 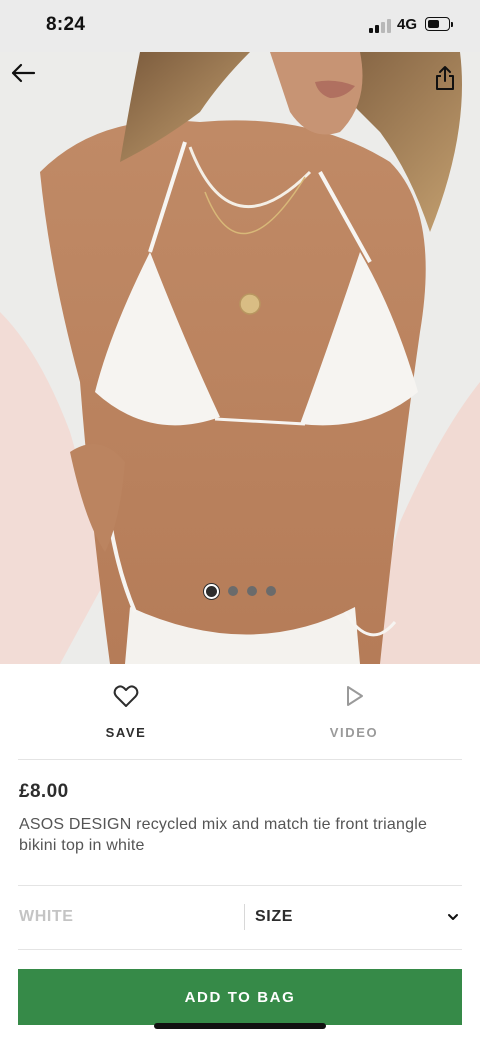 What do you see at coordinates (240, 711) in the screenshot?
I see `action-row: SAVE VIDEO` at bounding box center [240, 711].